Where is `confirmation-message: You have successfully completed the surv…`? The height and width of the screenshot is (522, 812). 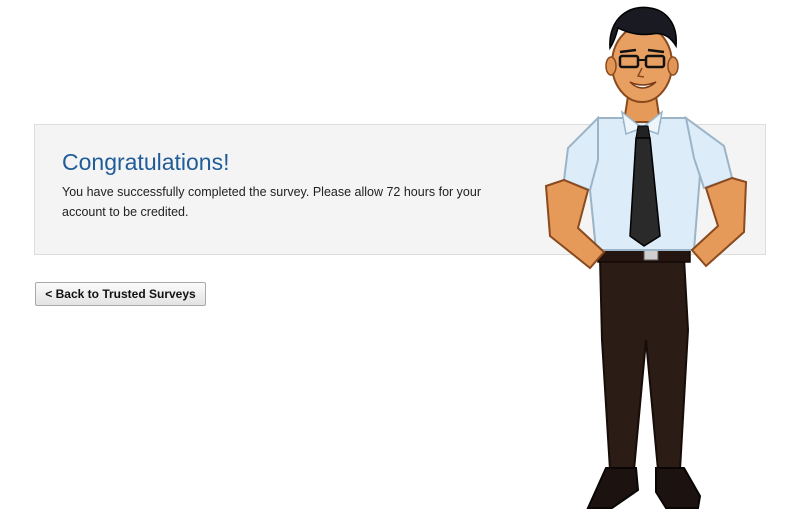 confirmation-message: You have successfully completed the surv… is located at coordinates (271, 202).